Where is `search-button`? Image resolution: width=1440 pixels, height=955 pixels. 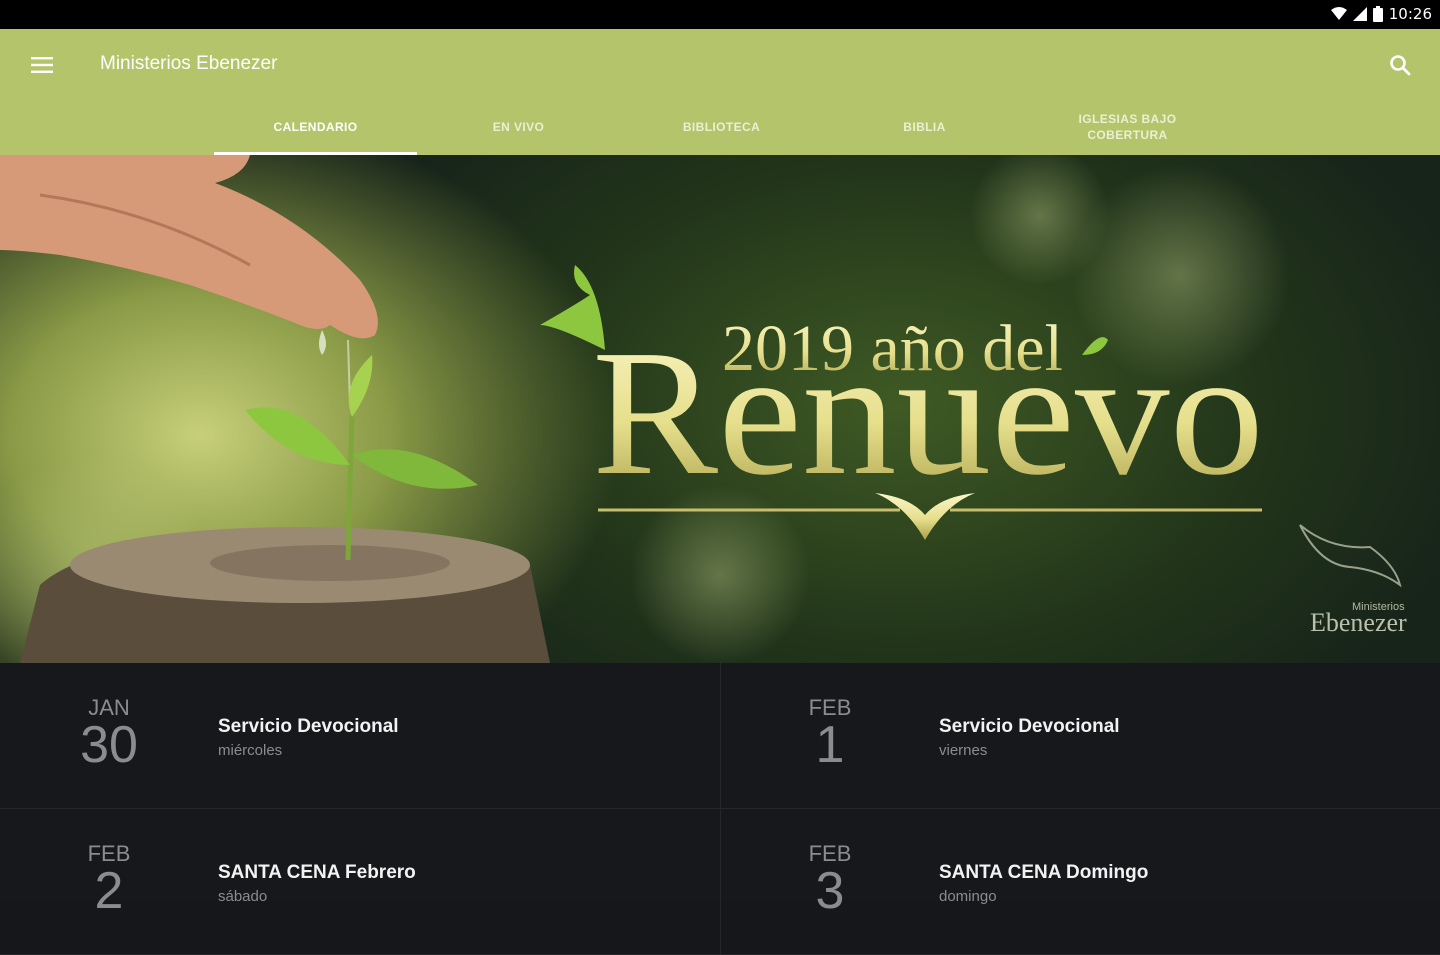
search-button is located at coordinates (1400, 65).